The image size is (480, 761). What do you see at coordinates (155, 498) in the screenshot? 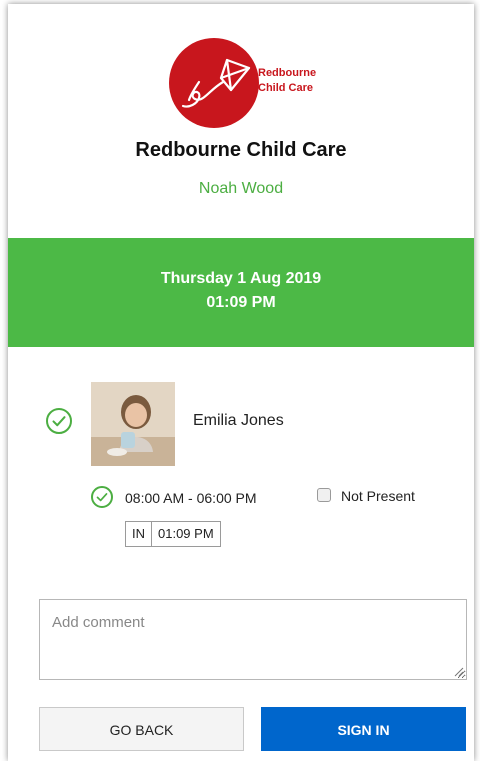
I see `schedule-start: 08:00 AM` at bounding box center [155, 498].